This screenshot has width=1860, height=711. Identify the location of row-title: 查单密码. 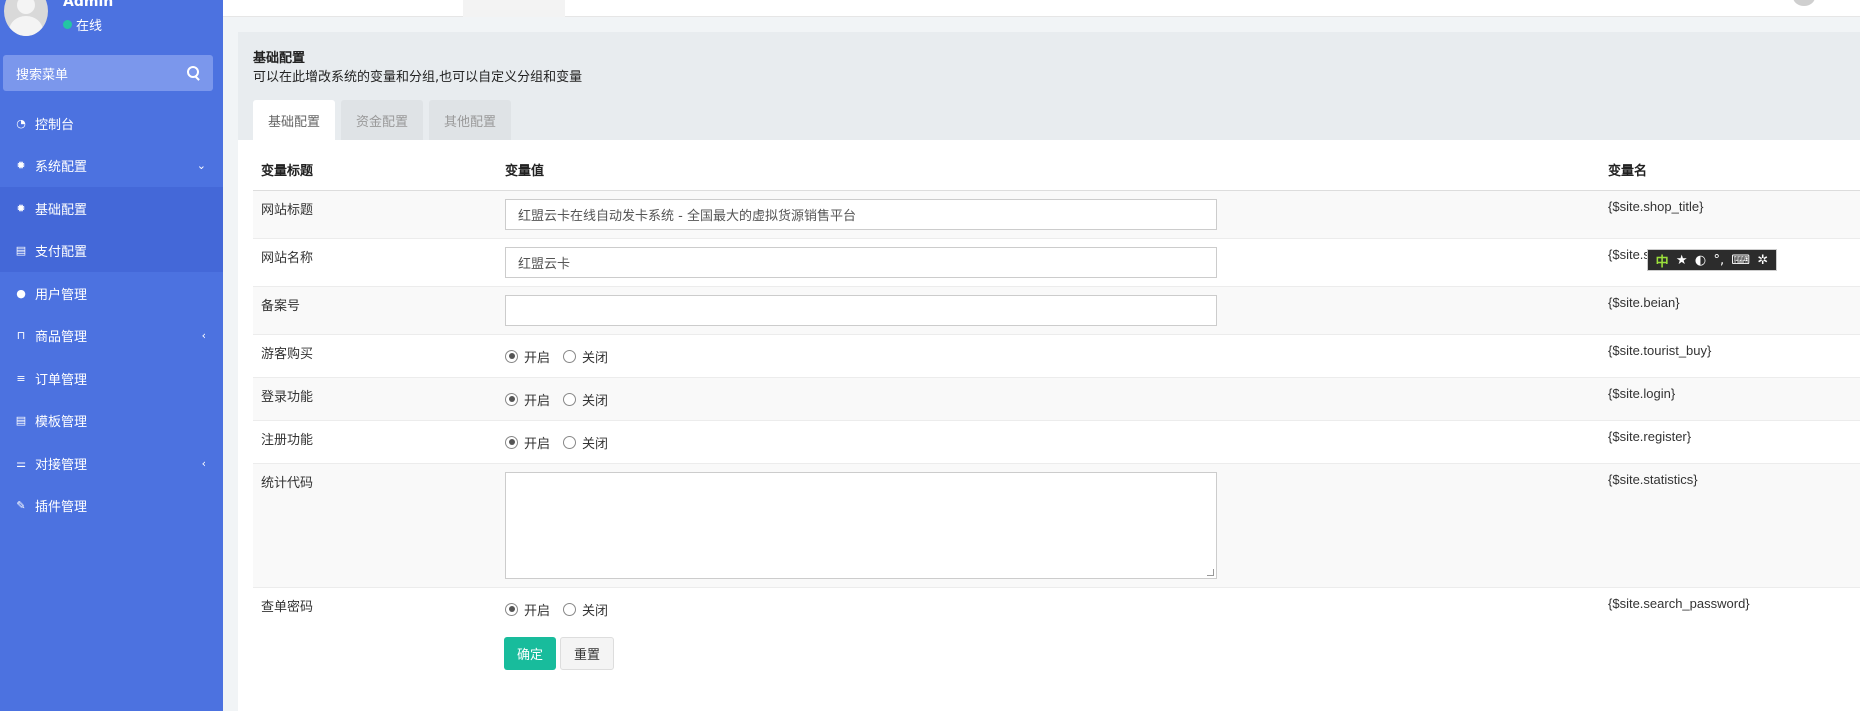
(375, 608).